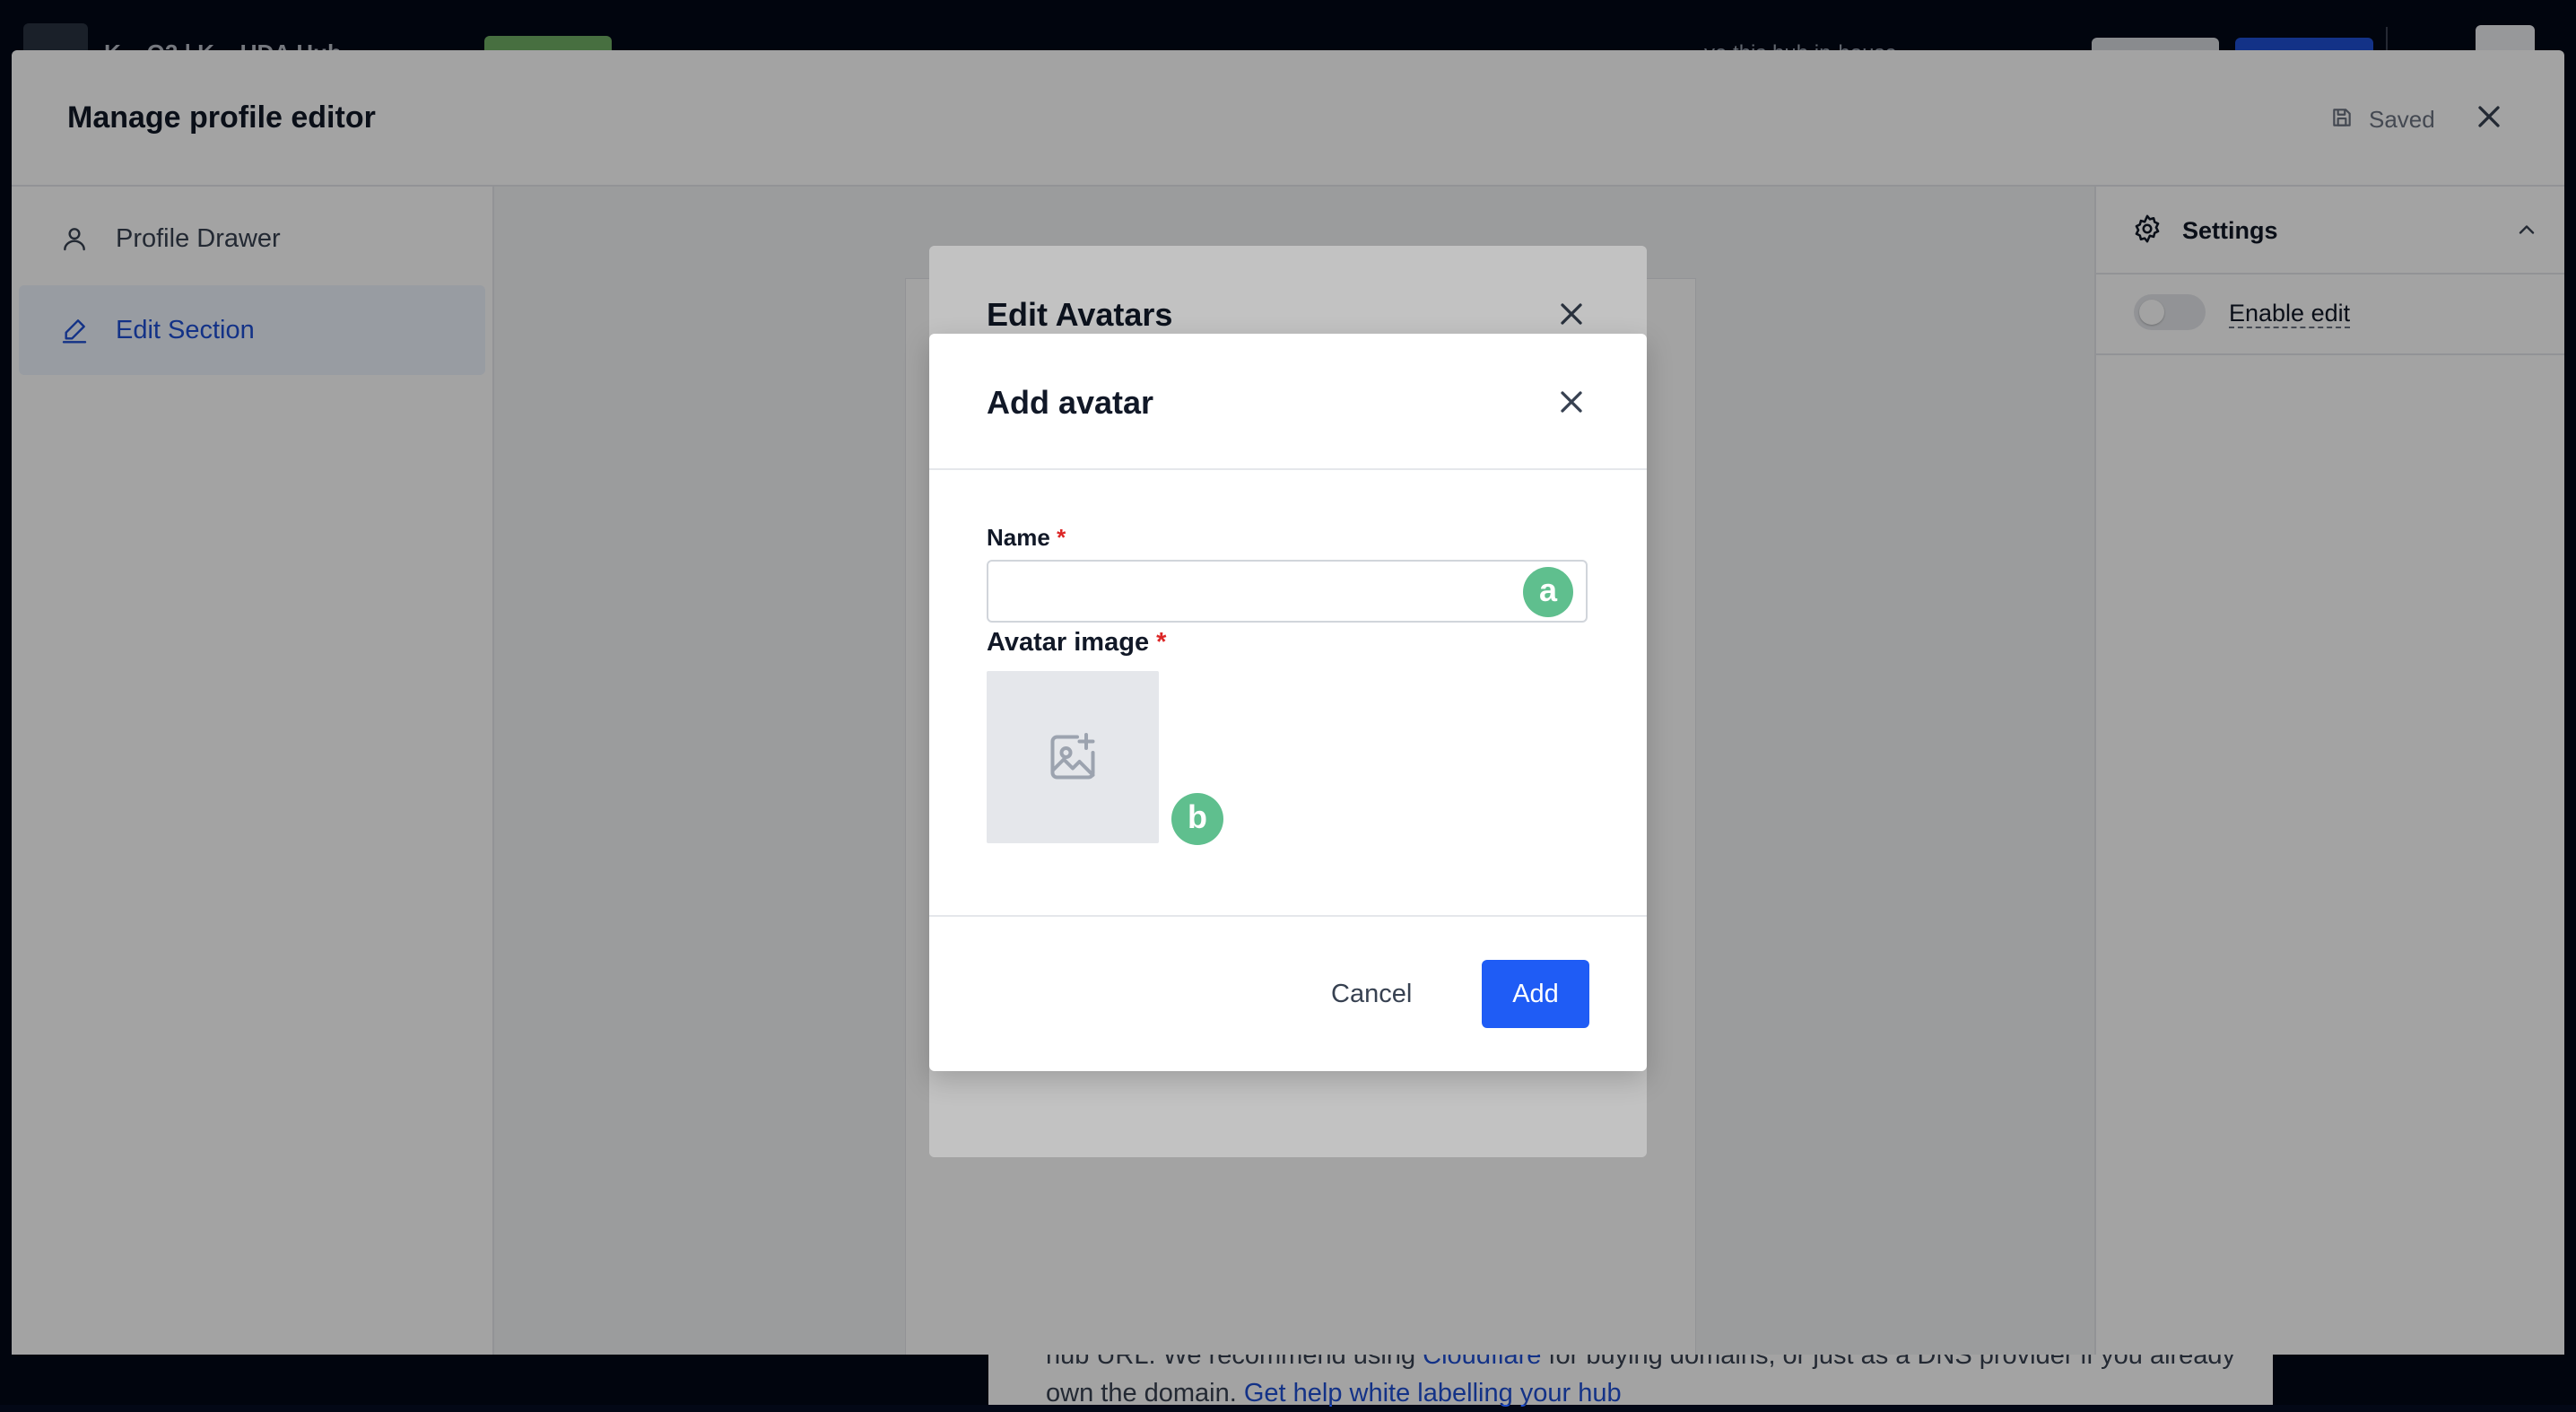 Image resolution: width=2576 pixels, height=1412 pixels. I want to click on name-input, so click(1287, 591).